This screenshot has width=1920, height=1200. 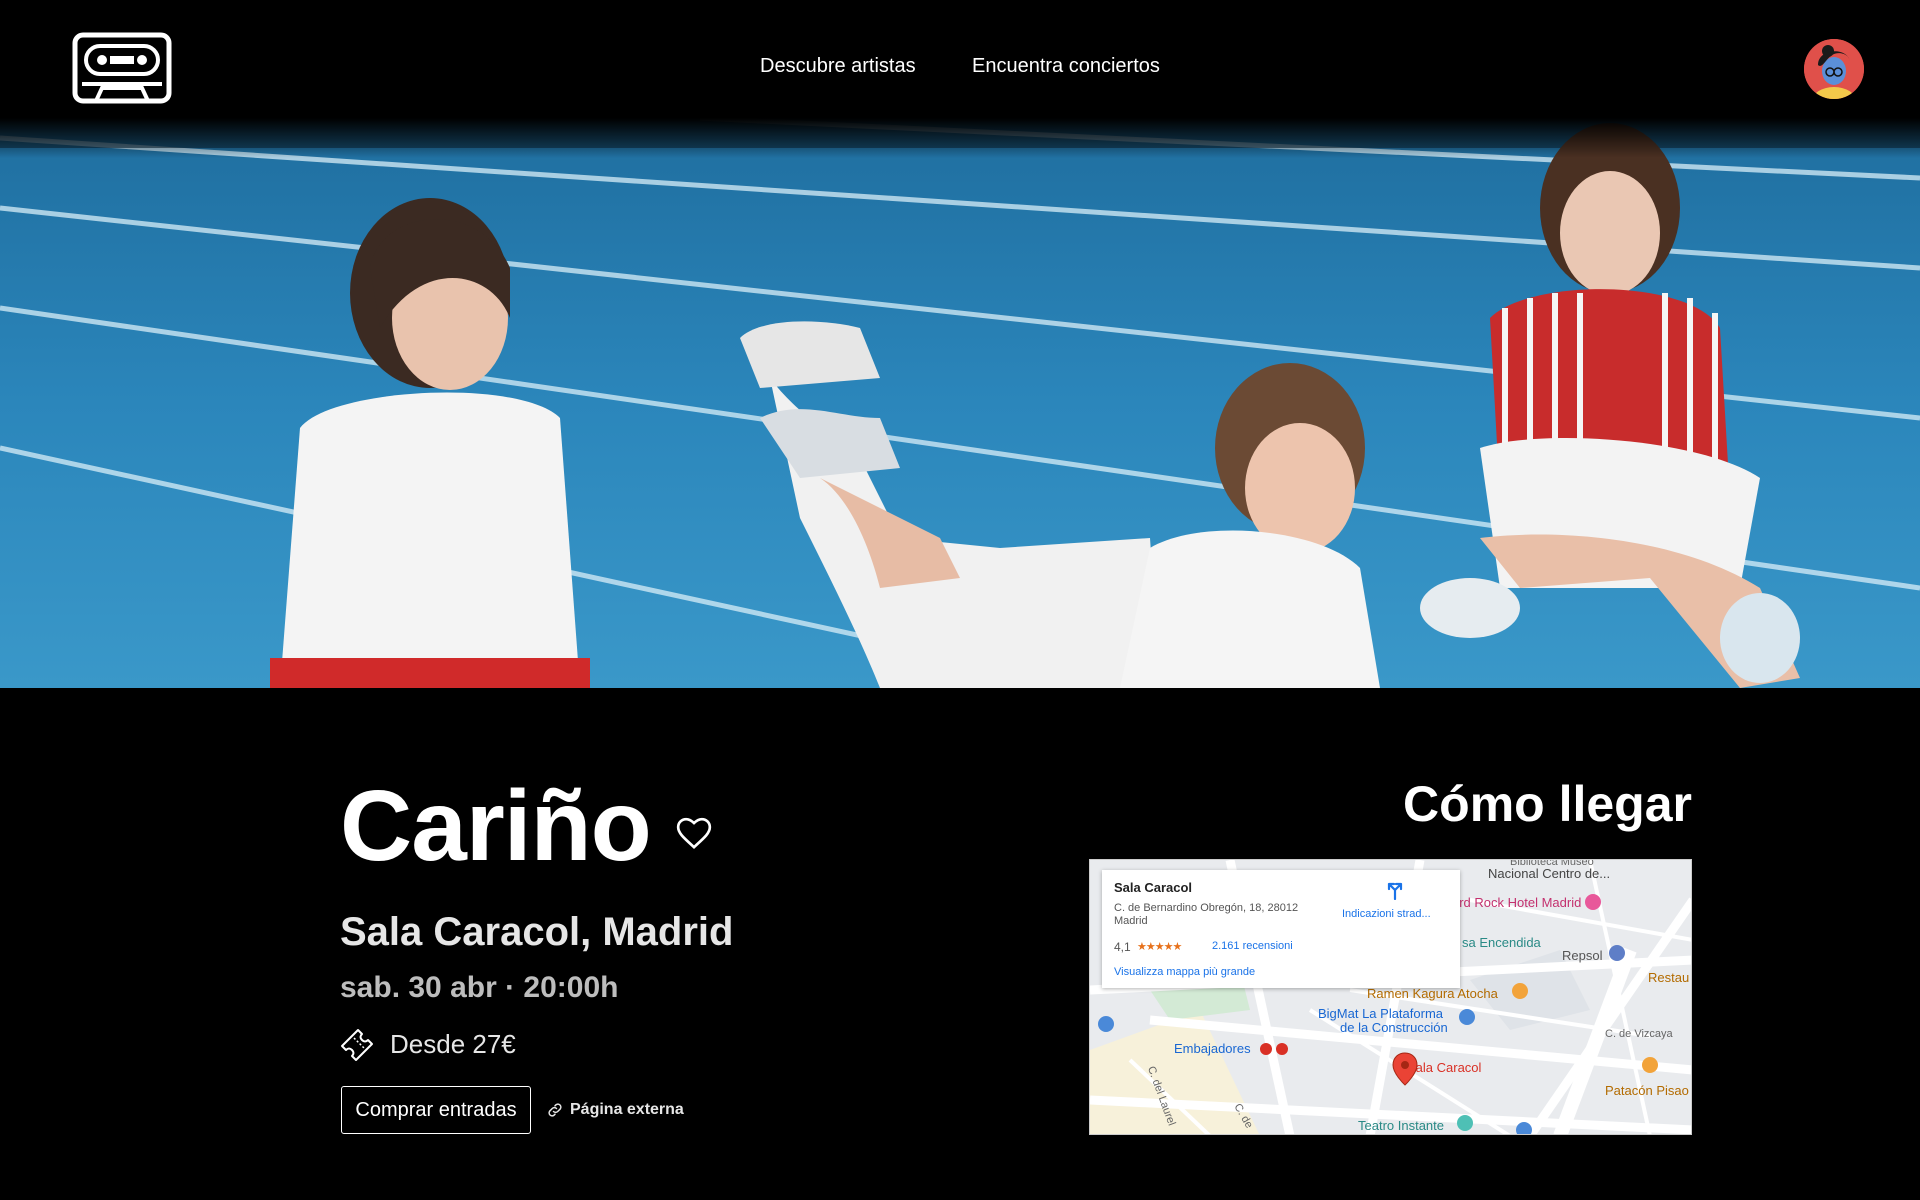 I want to click on star-rating-icon: ★★★★★, so click(x=1159, y=947).